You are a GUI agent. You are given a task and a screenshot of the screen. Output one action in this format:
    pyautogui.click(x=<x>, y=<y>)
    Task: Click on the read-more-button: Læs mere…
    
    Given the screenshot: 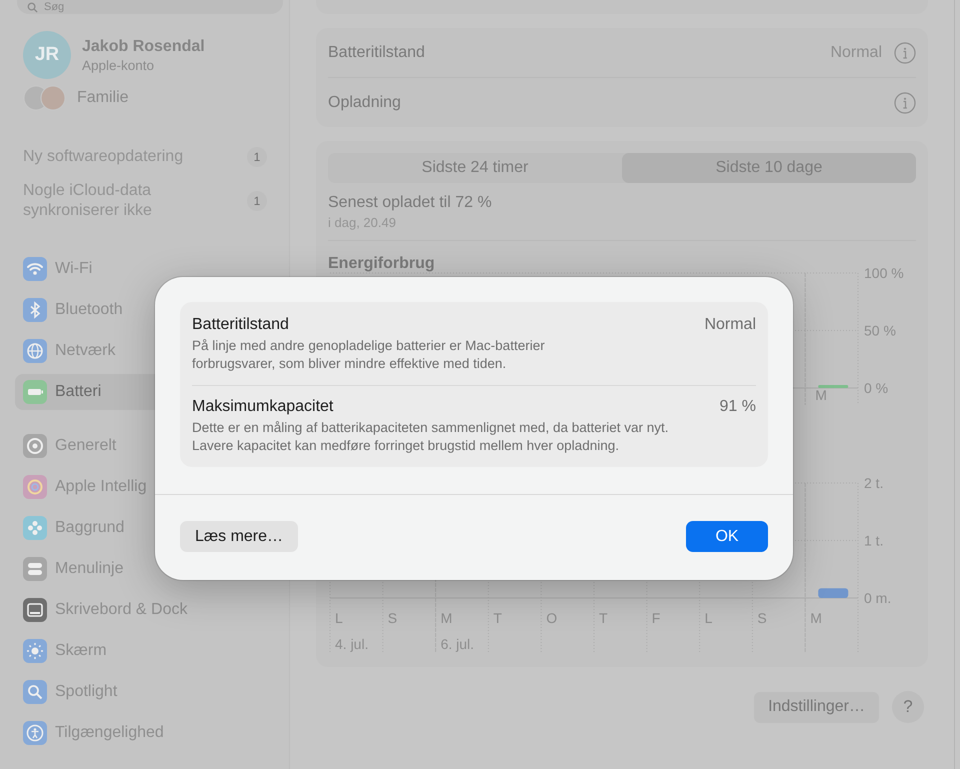 What is the action you would take?
    pyautogui.click(x=239, y=536)
    